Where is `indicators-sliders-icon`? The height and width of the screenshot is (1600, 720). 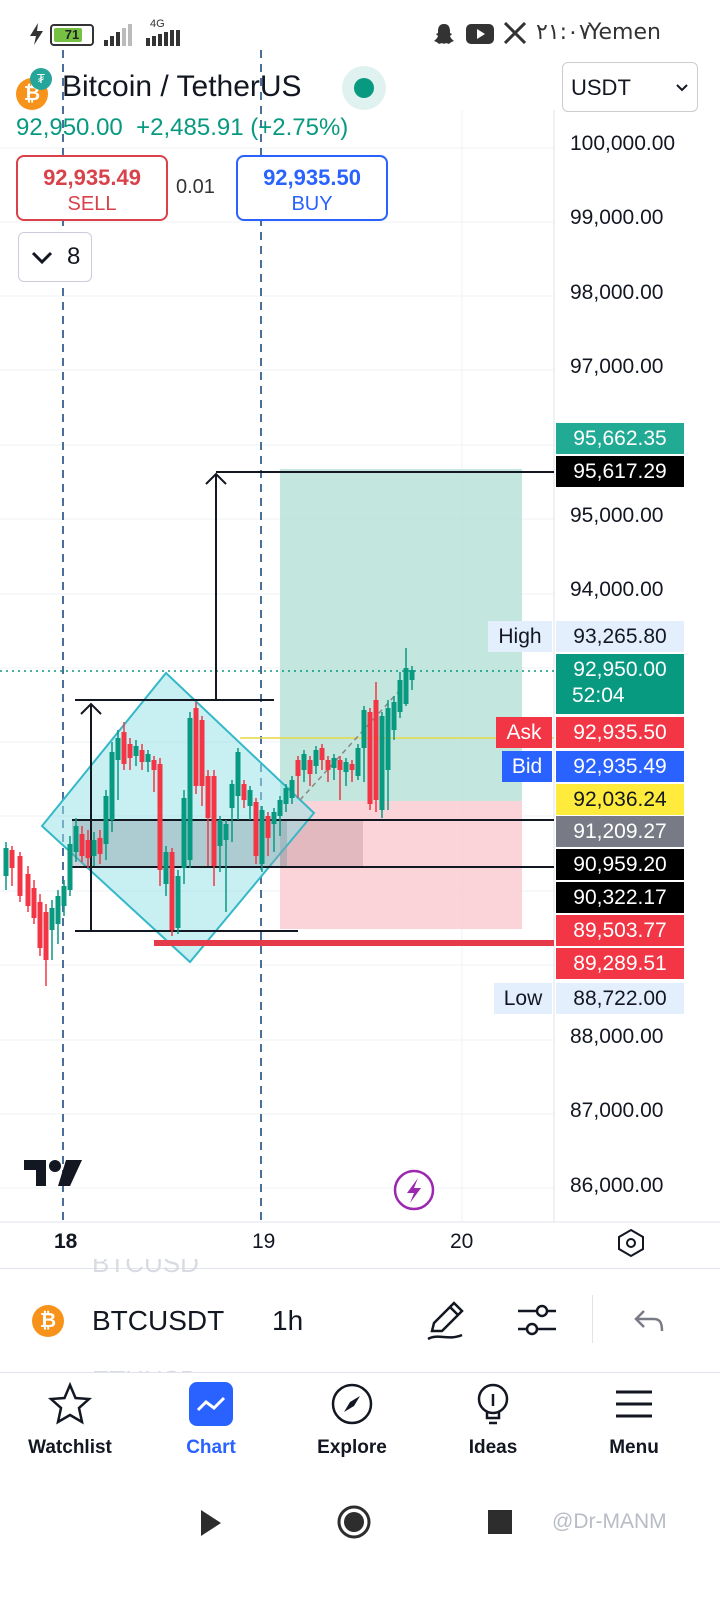
indicators-sliders-icon is located at coordinates (537, 1320).